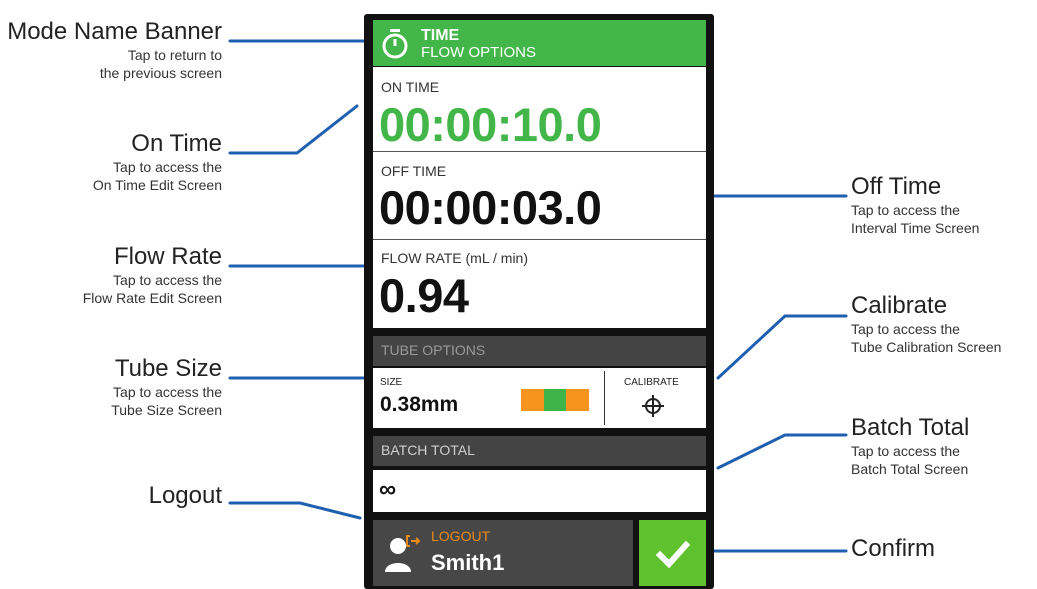 The width and height of the screenshot is (1037, 589). I want to click on callout-desc: Tap to return to, so click(174, 55).